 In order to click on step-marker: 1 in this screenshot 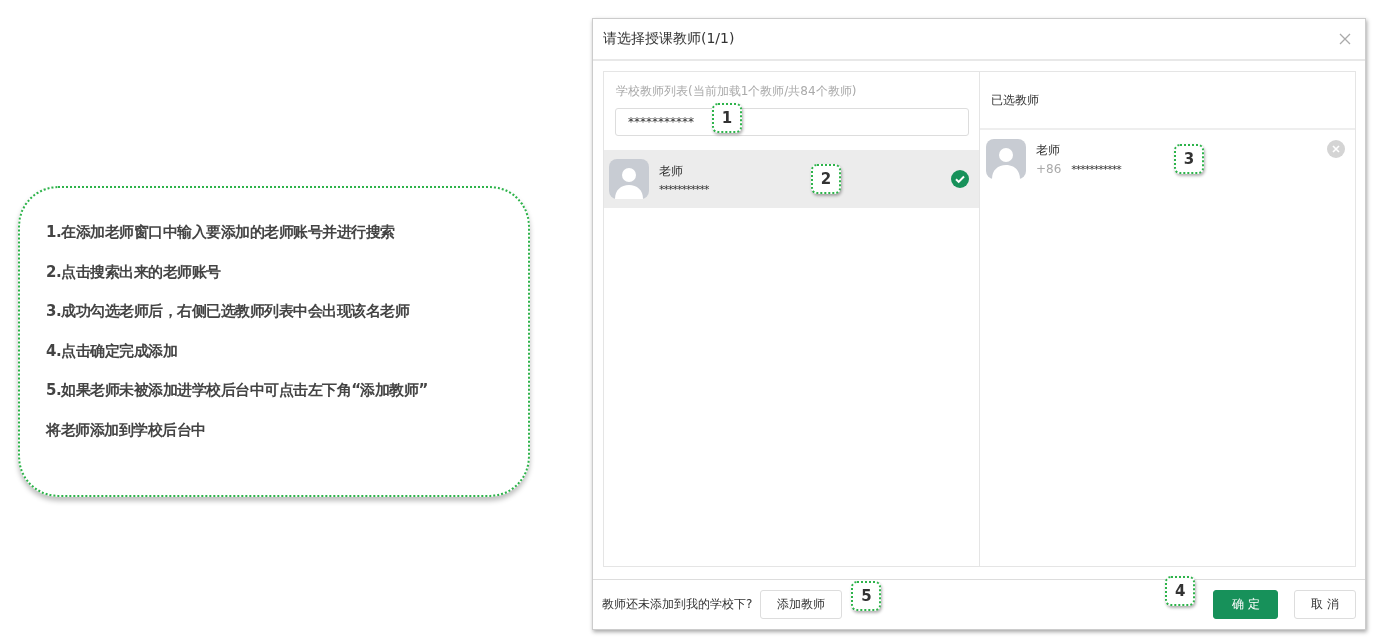, I will do `click(727, 118)`.